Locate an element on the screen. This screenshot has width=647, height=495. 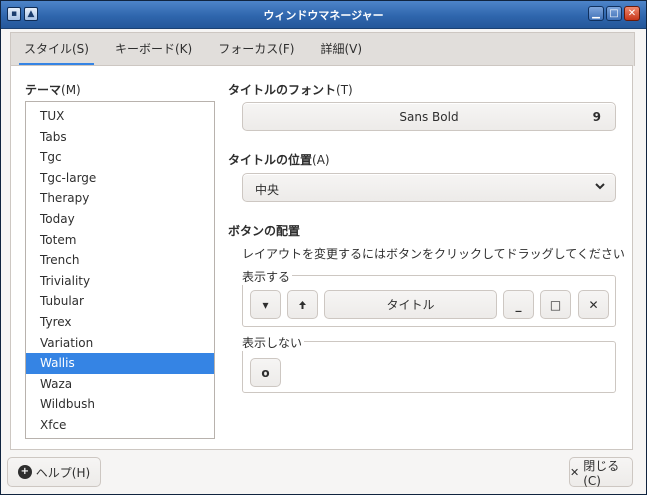
title-position-value: 中央 is located at coordinates (267, 190).